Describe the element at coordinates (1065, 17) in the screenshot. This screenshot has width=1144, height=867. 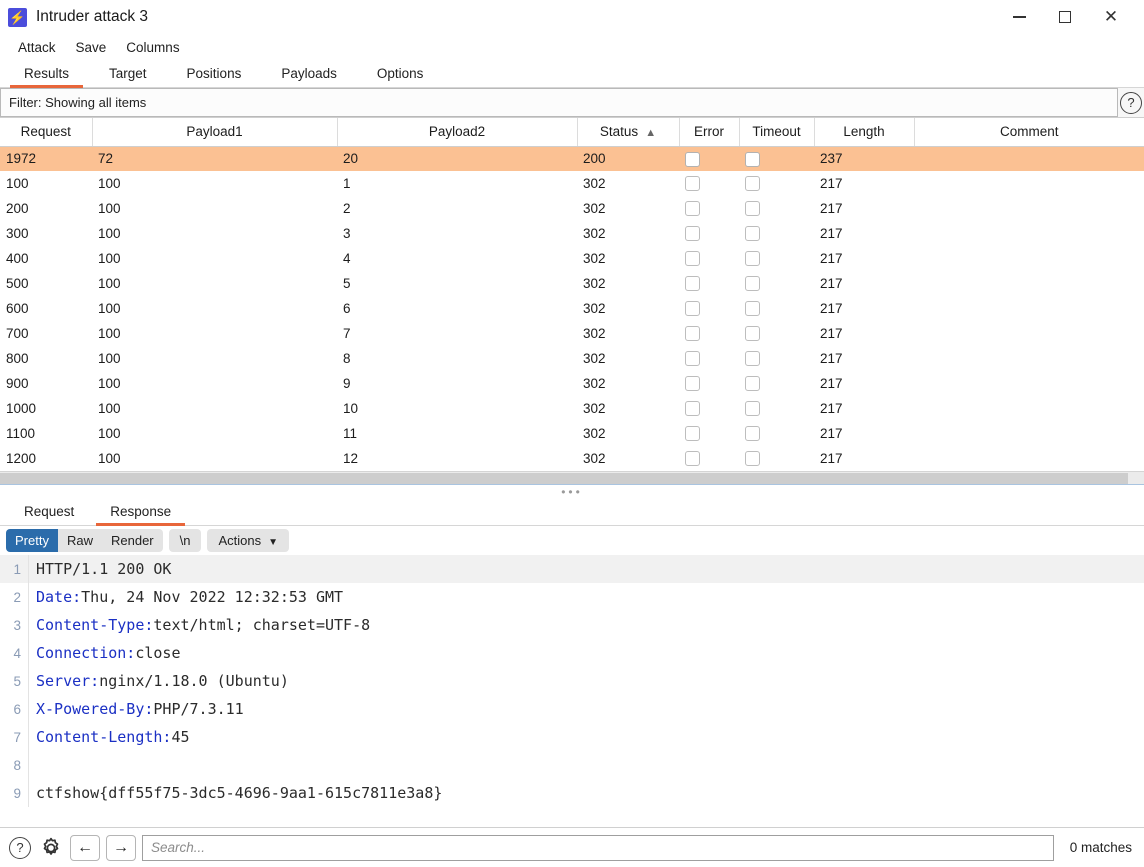
I see `maximize-button` at that location.